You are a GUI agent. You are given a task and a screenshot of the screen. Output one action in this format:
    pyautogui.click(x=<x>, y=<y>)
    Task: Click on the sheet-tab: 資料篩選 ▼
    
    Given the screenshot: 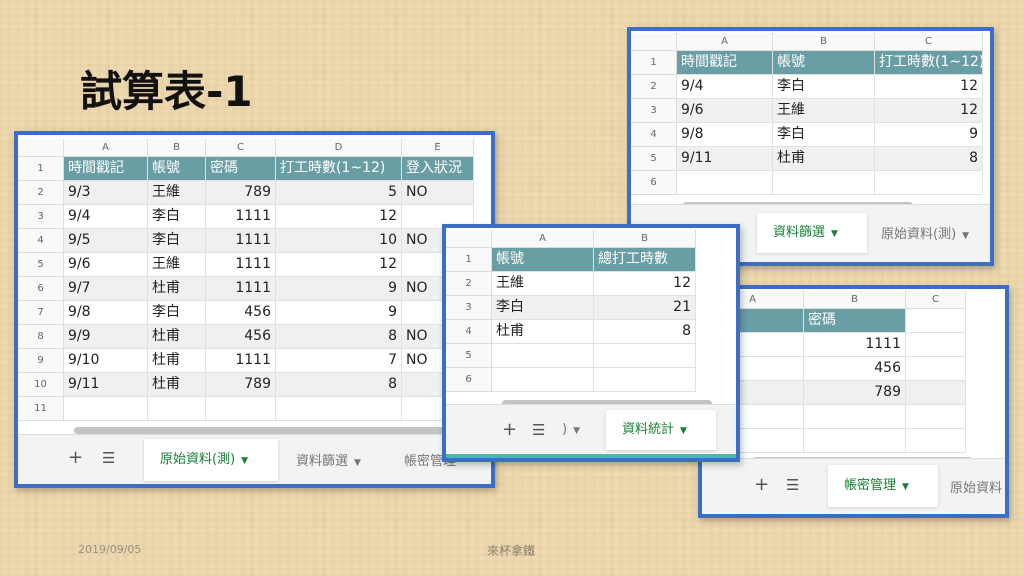 What is the action you would take?
    pyautogui.click(x=812, y=233)
    